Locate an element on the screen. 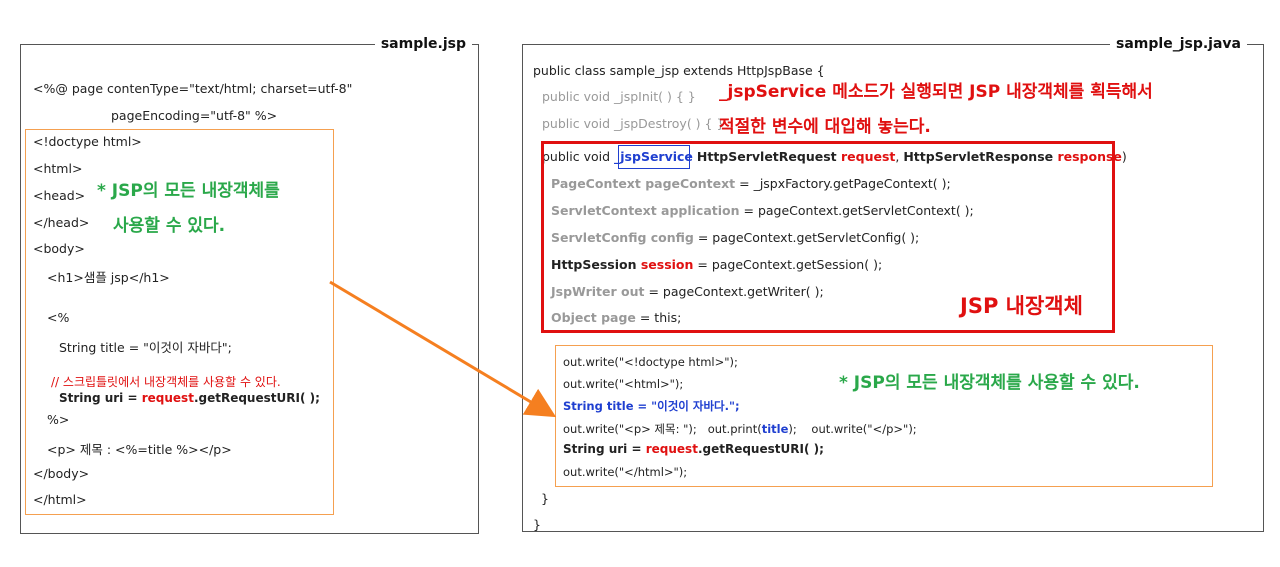 Image resolution: width=1280 pixels, height=567 pixels. arrow-line is located at coordinates (443, 349).